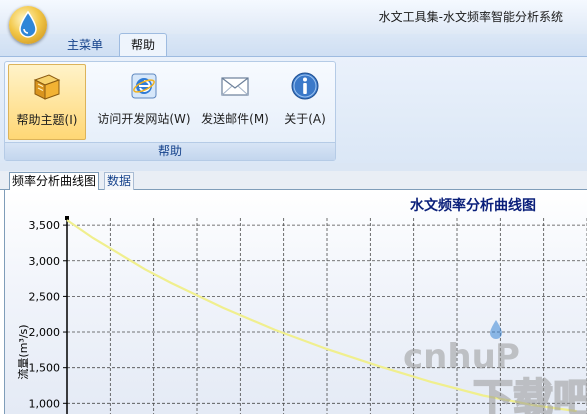  Describe the element at coordinates (235, 86) in the screenshot. I see `envelope-icon` at that location.